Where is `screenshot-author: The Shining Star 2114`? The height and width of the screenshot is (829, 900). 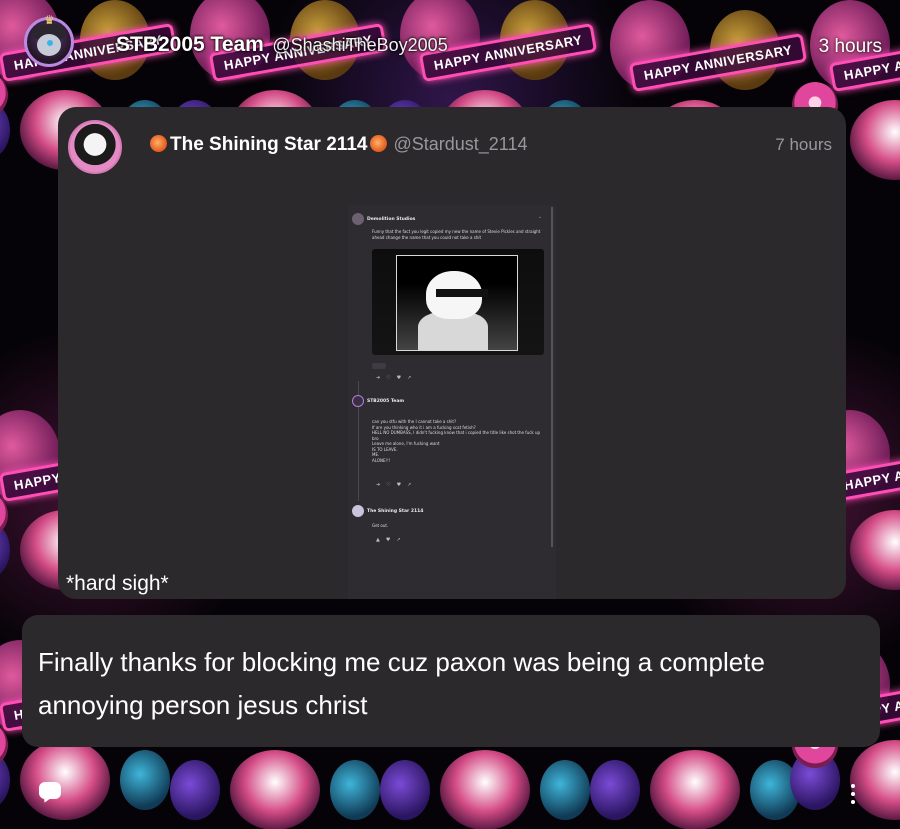
screenshot-author: The Shining Star 2114 is located at coordinates (395, 511).